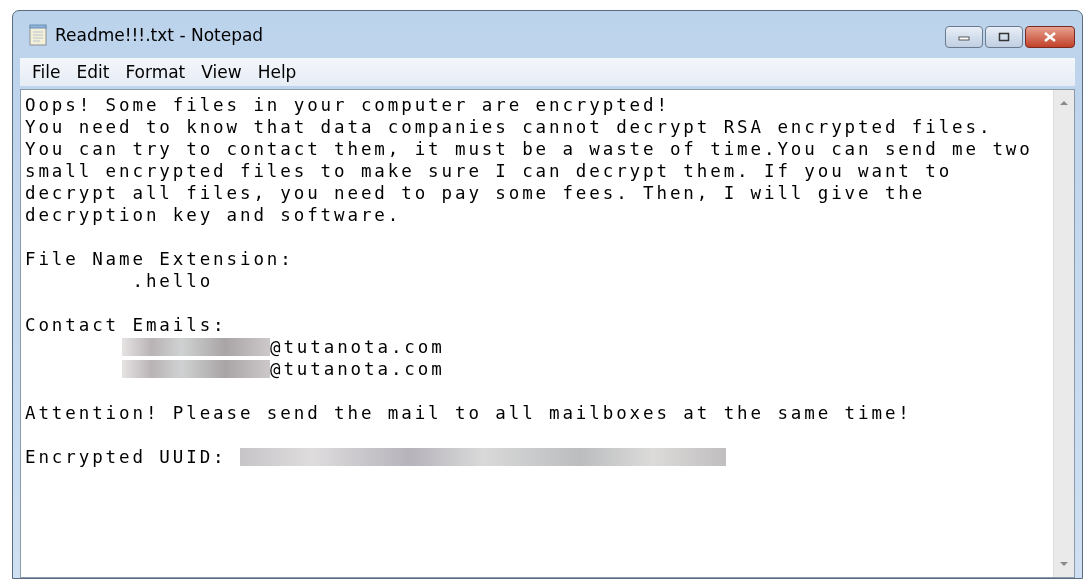  Describe the element at coordinates (126, 325) in the screenshot. I see `text-line: Contact Emails:` at that location.